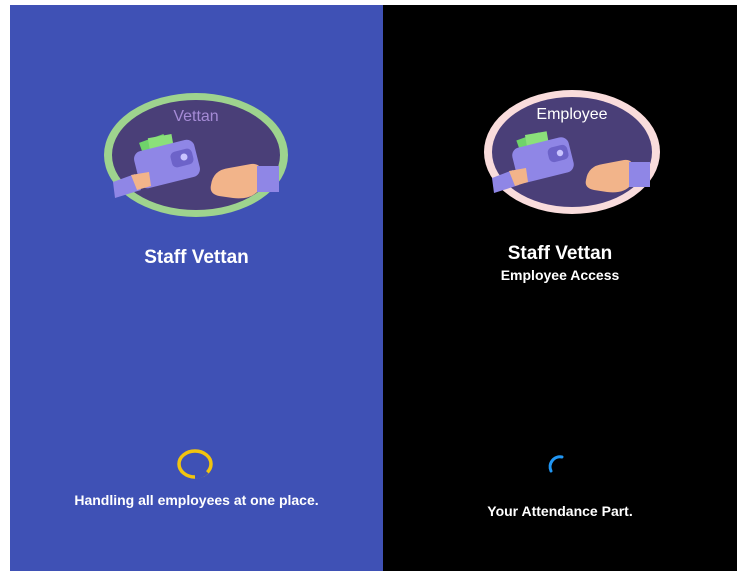 The height and width of the screenshot is (571, 737). Describe the element at coordinates (560, 275) in the screenshot. I see `app-subtitle: Employee Access` at that location.